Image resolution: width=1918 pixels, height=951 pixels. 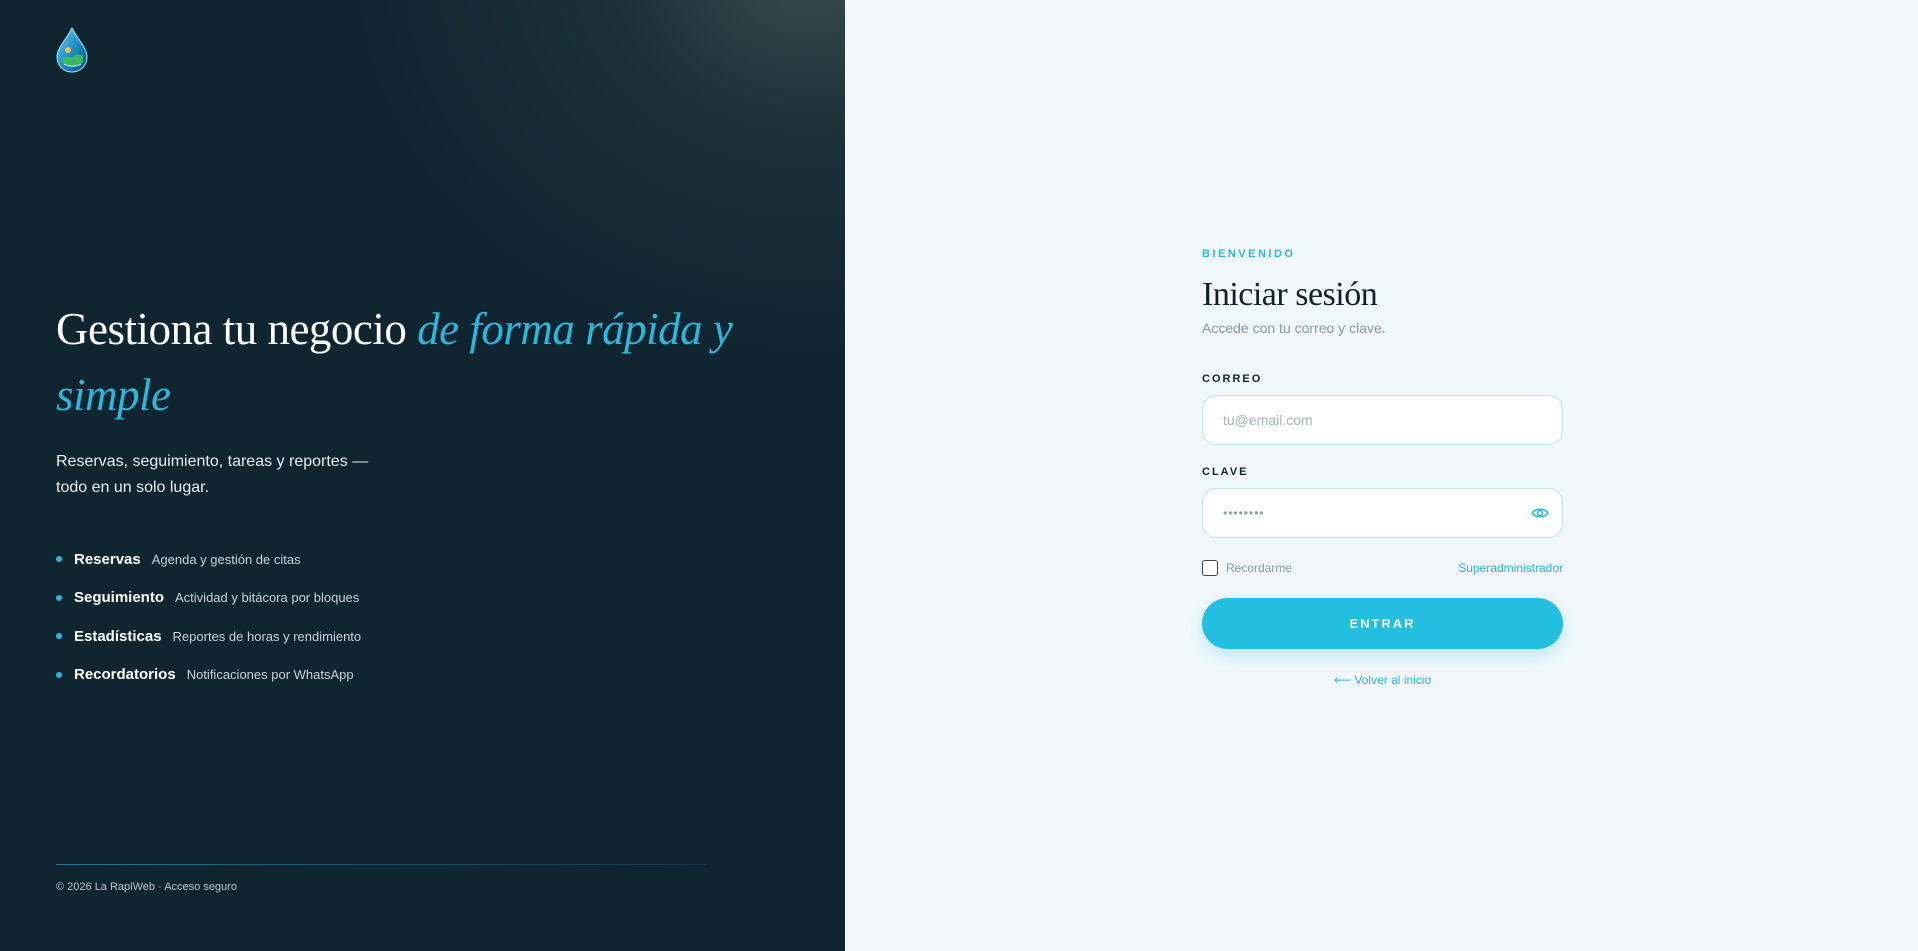 What do you see at coordinates (267, 636) in the screenshot?
I see `feature-desc: Reportes de horas y rendimiento` at bounding box center [267, 636].